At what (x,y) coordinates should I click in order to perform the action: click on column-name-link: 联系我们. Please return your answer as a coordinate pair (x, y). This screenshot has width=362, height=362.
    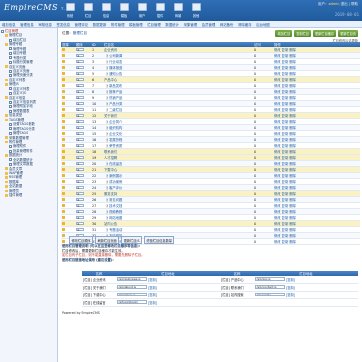
    Looking at the image, I should click on (110, 152).